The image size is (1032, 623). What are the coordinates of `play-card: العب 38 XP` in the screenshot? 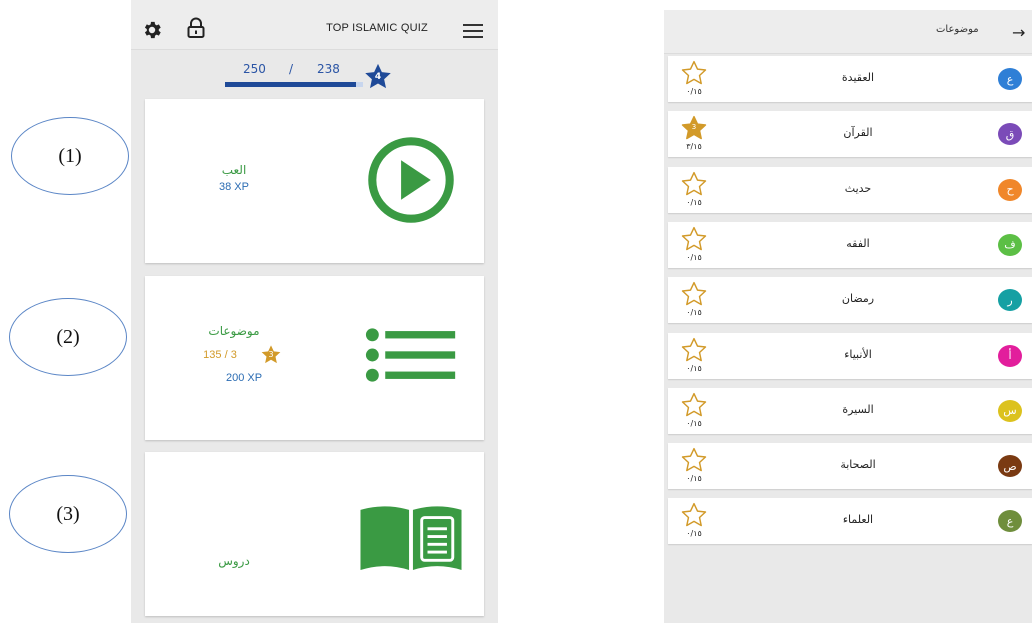 It's located at (314, 181).